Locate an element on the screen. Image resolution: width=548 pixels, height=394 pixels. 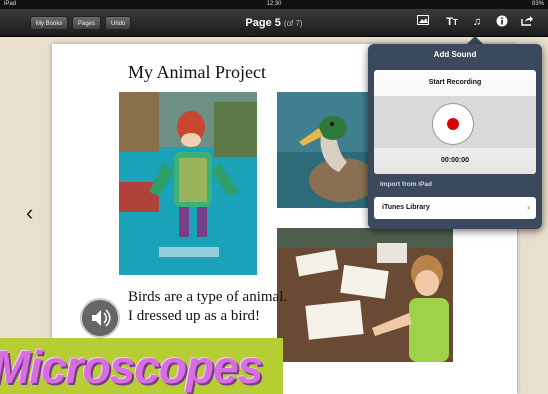
page-title: Page 5 (of 7) is located at coordinates (274, 23).